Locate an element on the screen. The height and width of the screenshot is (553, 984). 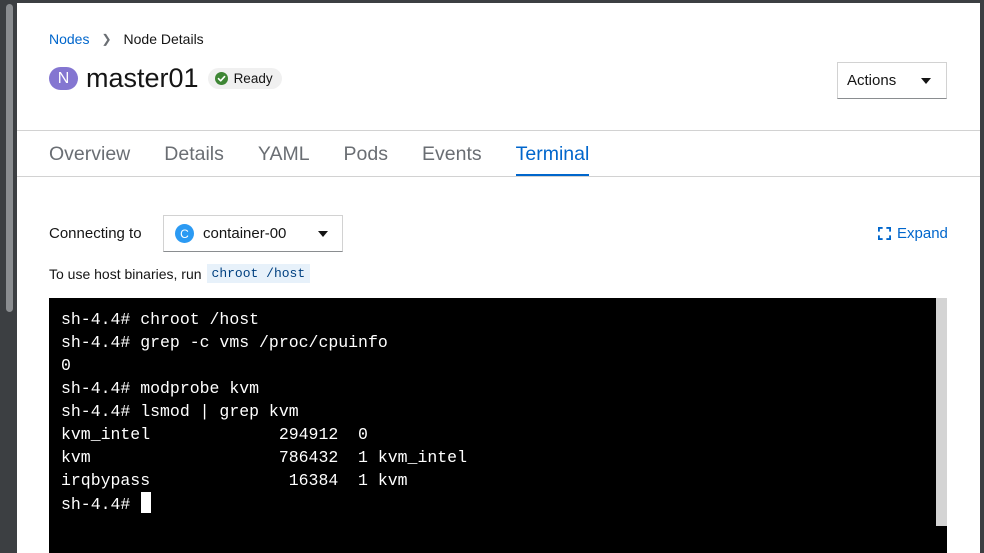
breadcrumb-nodes-link: Nodes is located at coordinates (69, 39).